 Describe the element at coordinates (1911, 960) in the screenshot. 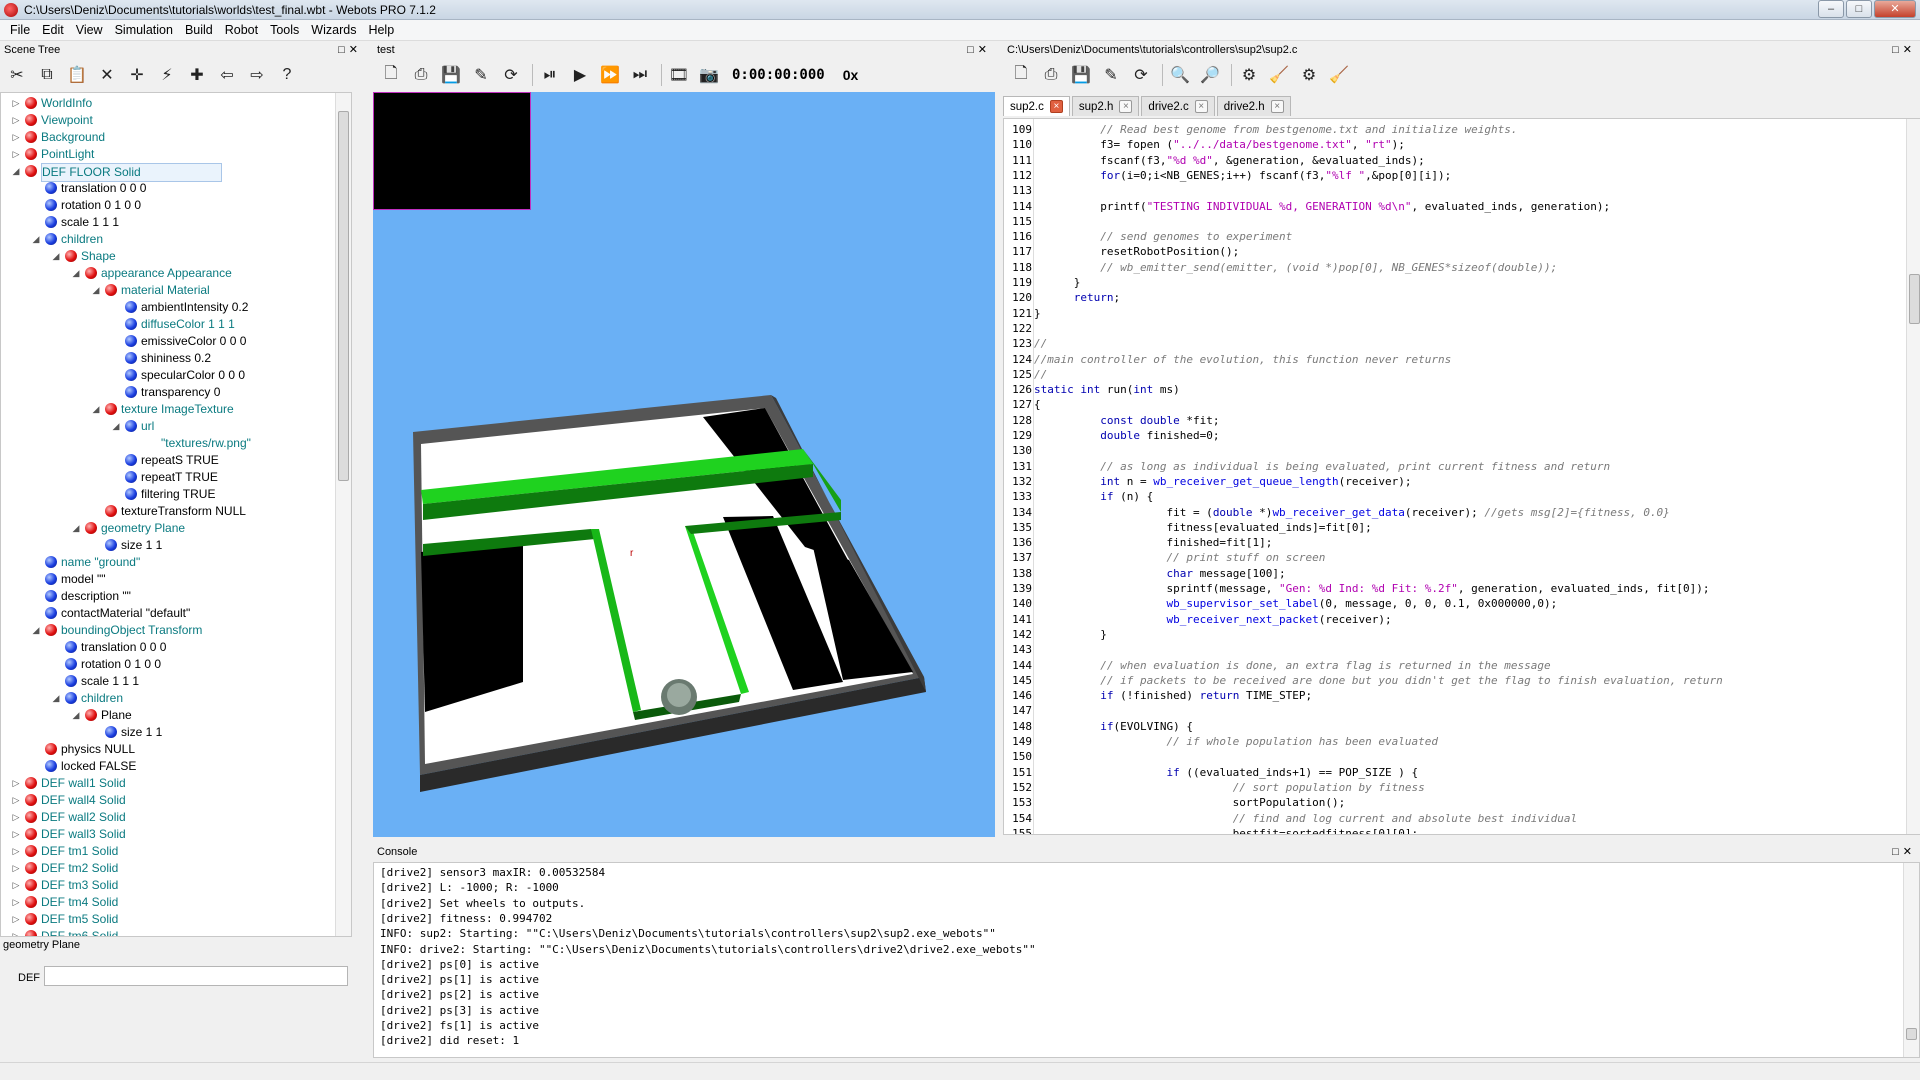

I see `console-scrollbar` at that location.